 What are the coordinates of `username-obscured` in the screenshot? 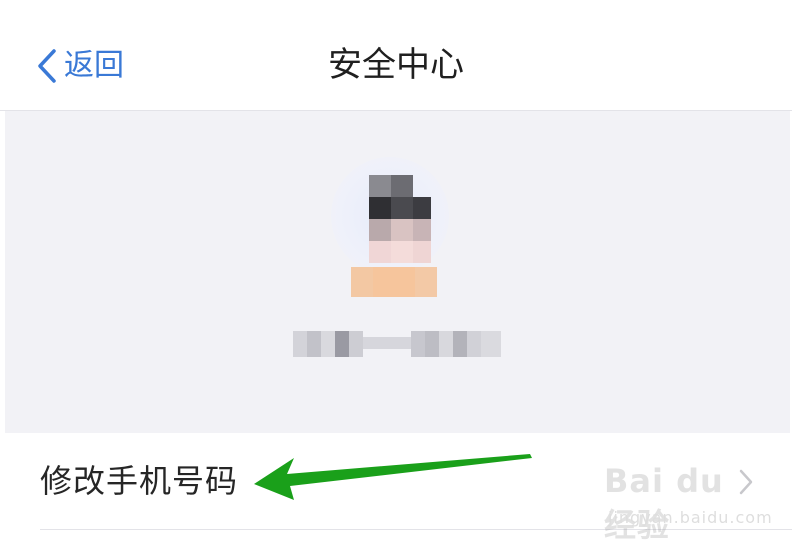 It's located at (399, 344).